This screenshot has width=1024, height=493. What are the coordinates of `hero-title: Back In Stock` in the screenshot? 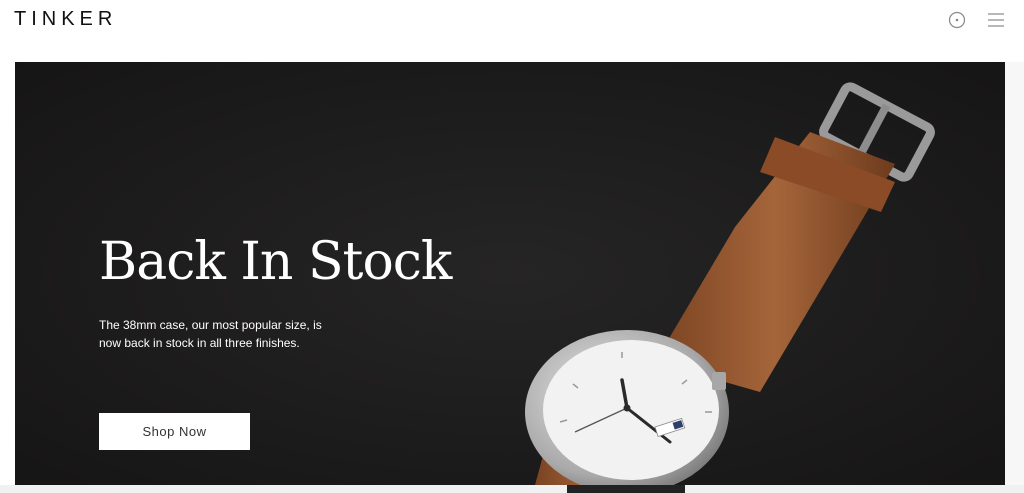 It's located at (275, 262).